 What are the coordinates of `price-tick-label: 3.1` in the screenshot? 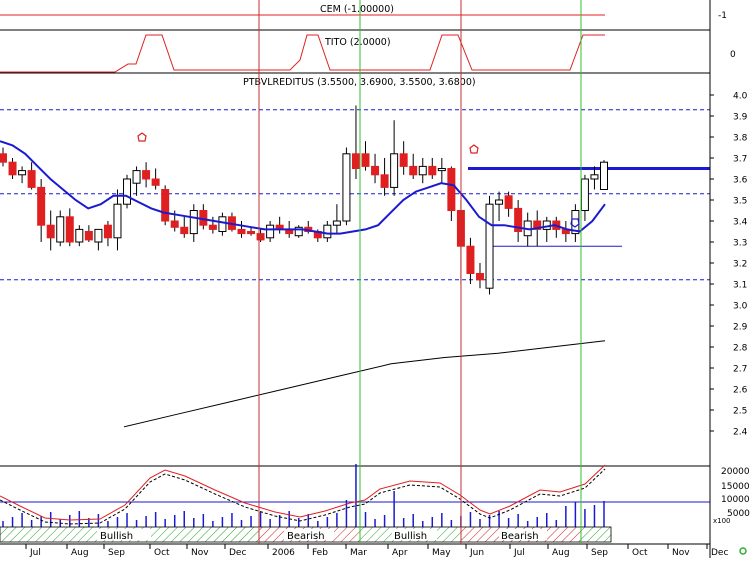 It's located at (740, 286).